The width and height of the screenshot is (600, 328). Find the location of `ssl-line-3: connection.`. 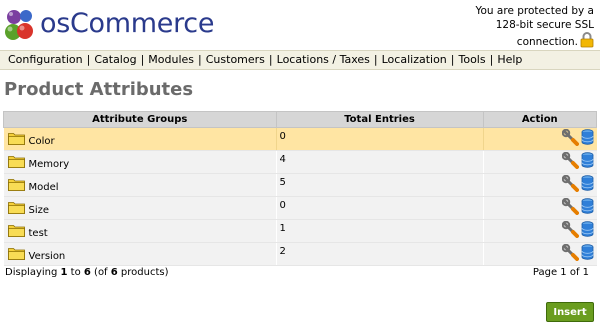

ssl-line-3: connection. is located at coordinates (547, 42).